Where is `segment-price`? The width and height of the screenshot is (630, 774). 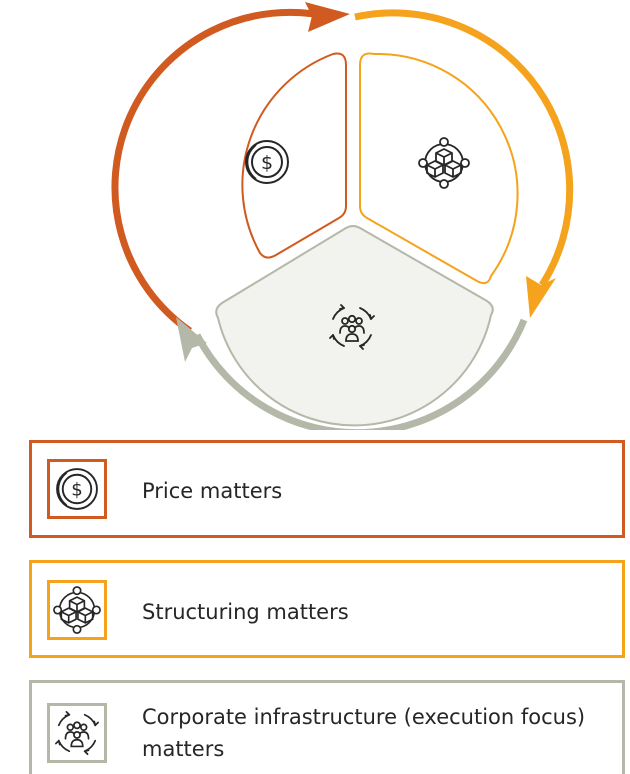
segment-price is located at coordinates (294, 155).